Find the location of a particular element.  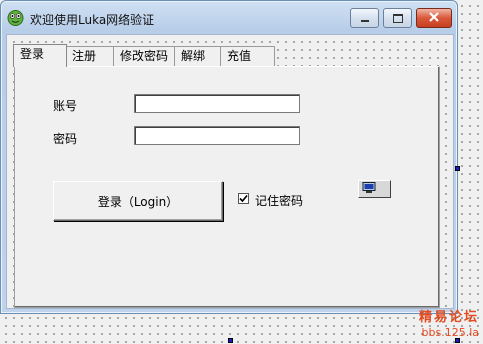

password-label: 密码 is located at coordinates (65, 139).